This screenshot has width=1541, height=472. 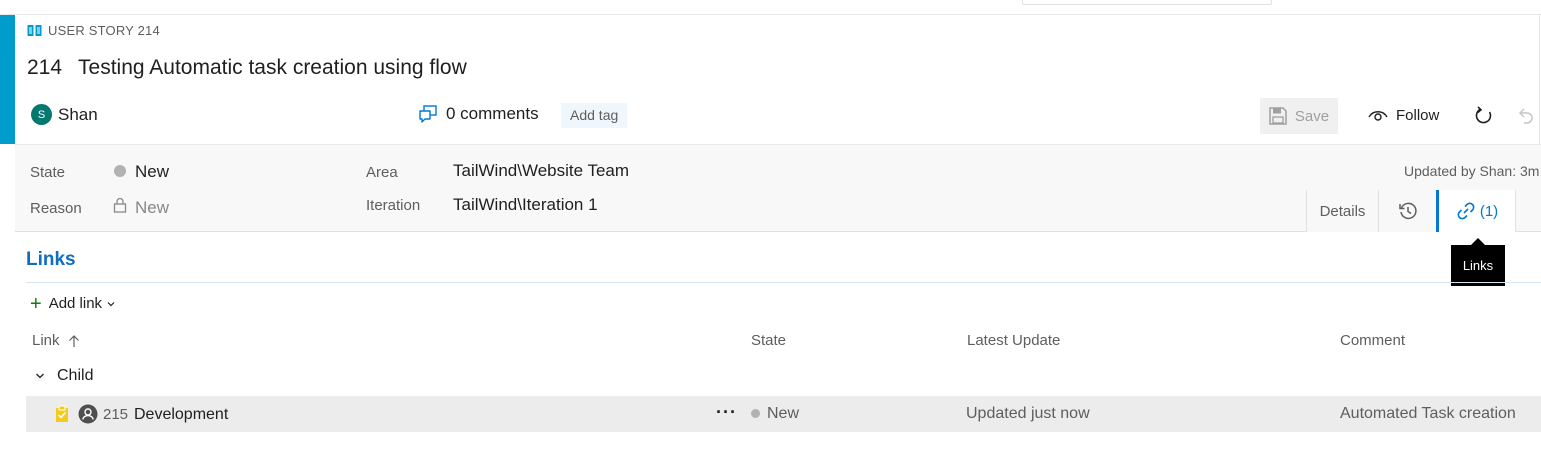 What do you see at coordinates (770, 7) in the screenshot?
I see `top-bar` at bounding box center [770, 7].